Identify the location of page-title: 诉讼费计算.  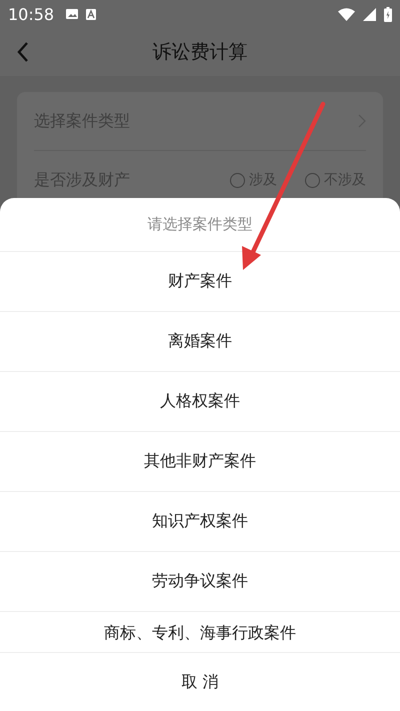
(200, 52).